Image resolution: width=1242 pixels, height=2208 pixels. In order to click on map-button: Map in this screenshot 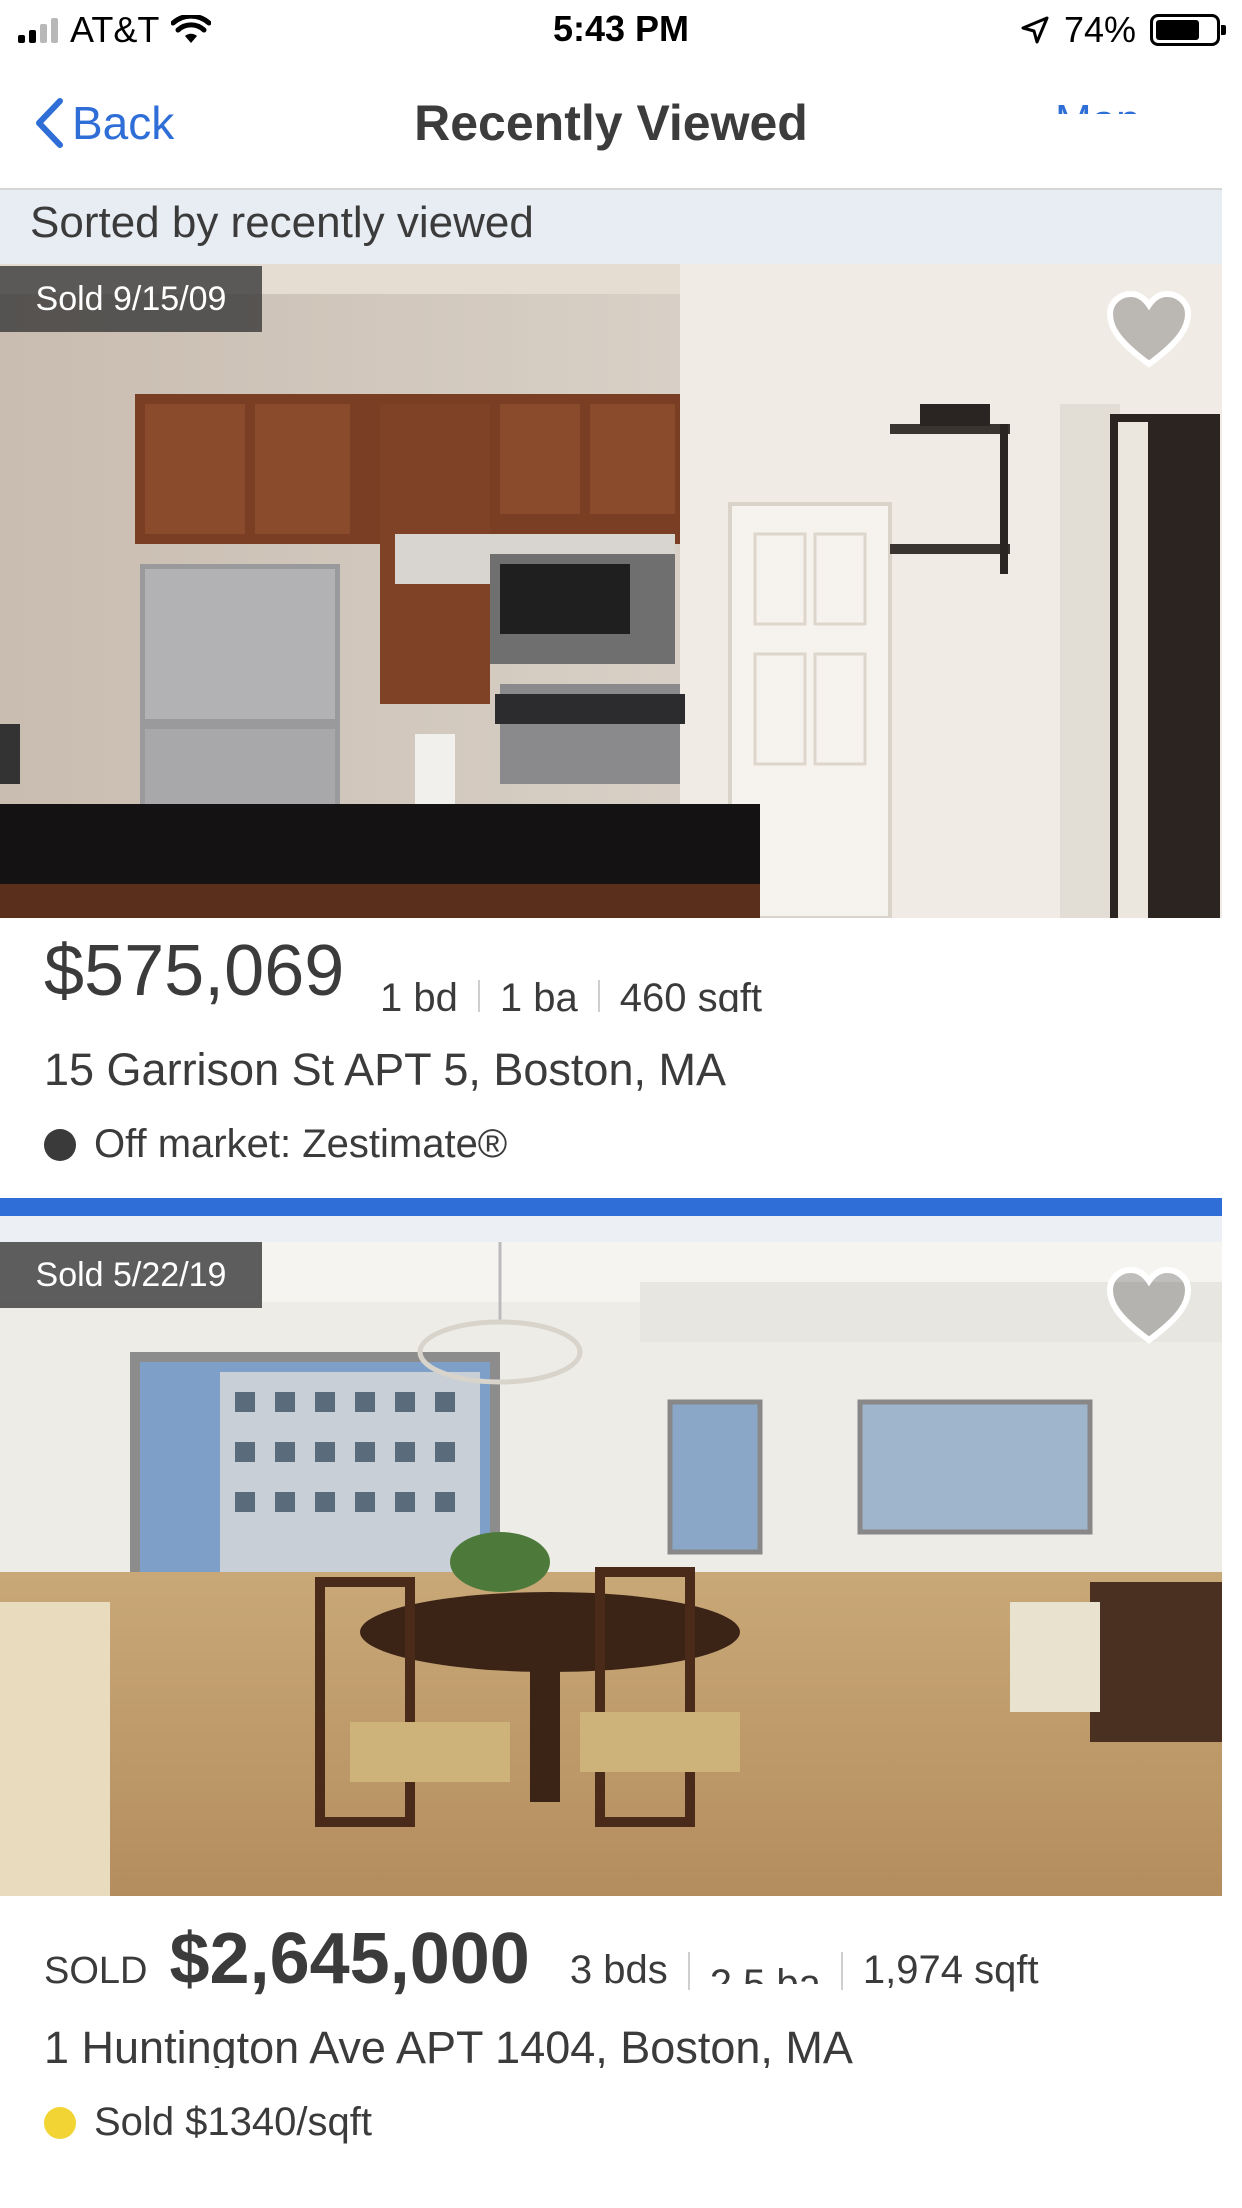, I will do `click(1120, 100)`.